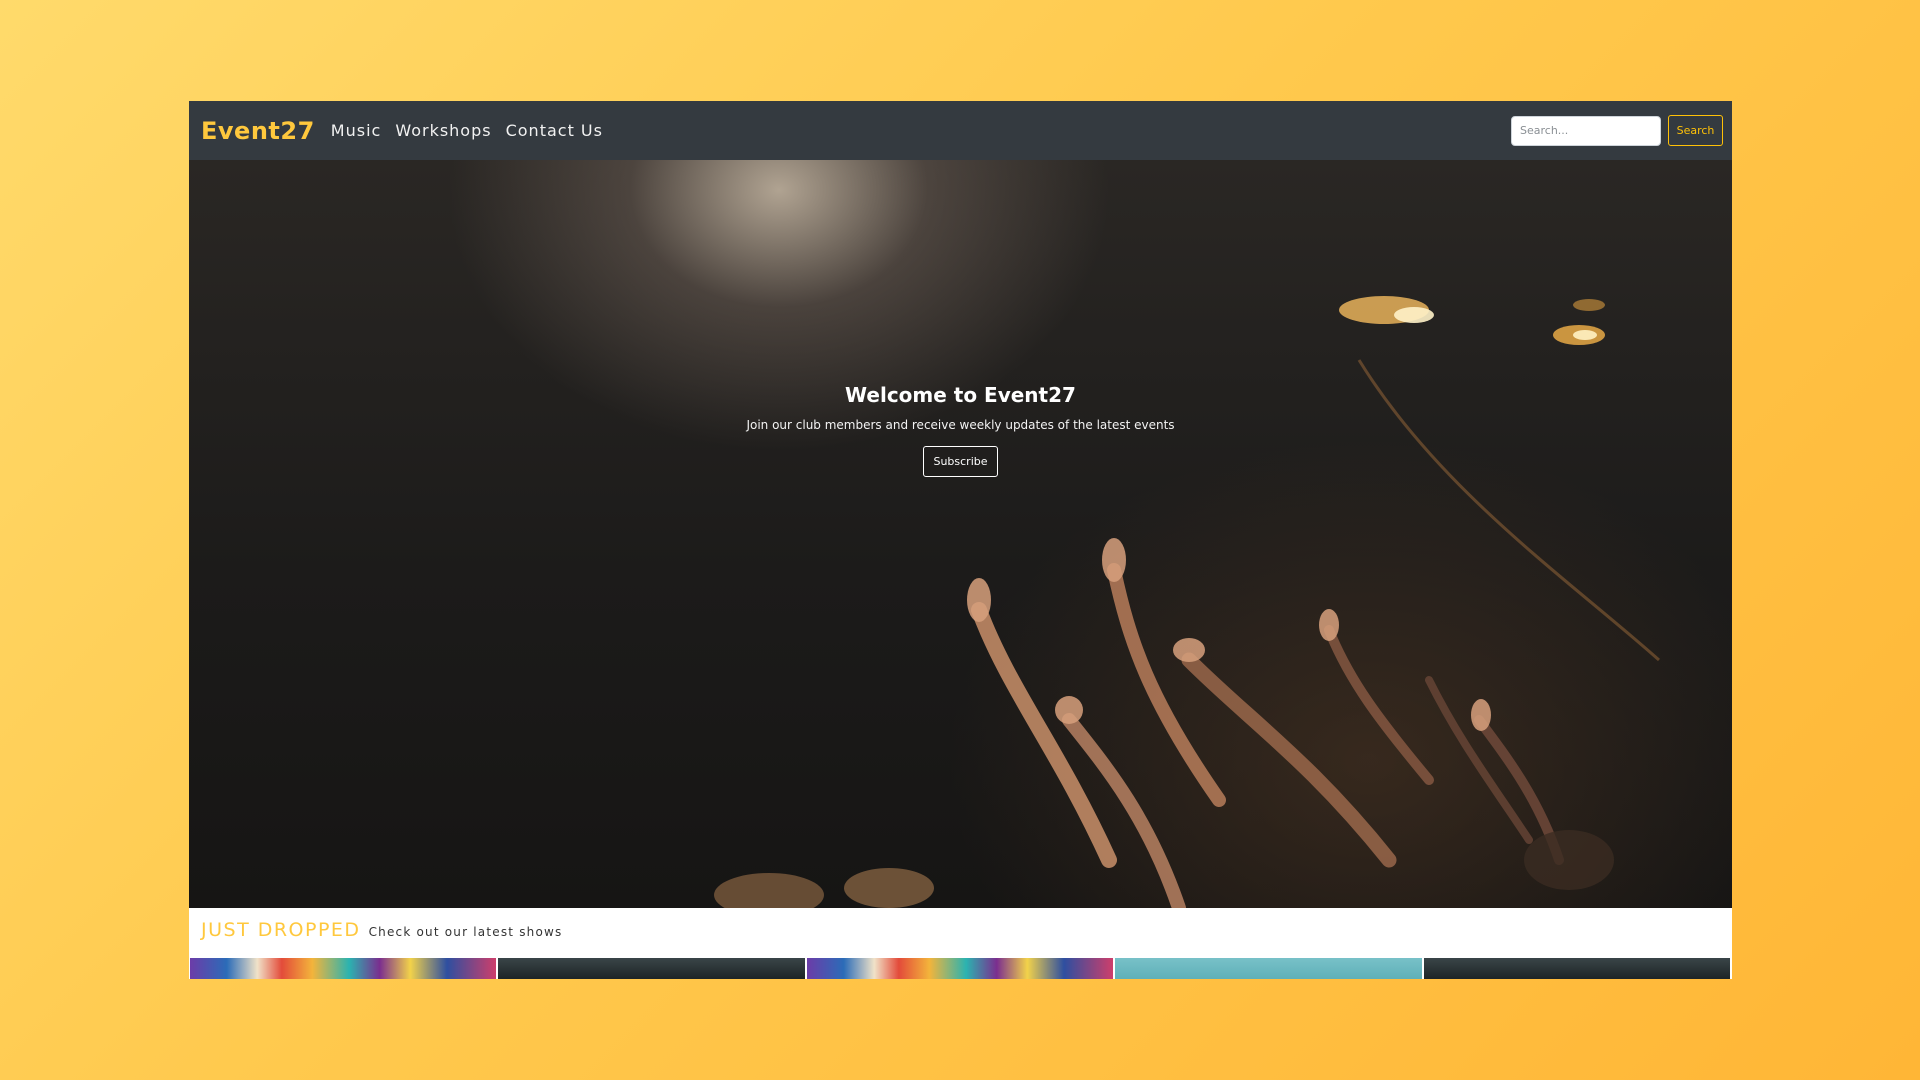 This screenshot has width=1920, height=1080. What do you see at coordinates (554, 130) in the screenshot?
I see `nav-link-contact-us: Contact Us` at bounding box center [554, 130].